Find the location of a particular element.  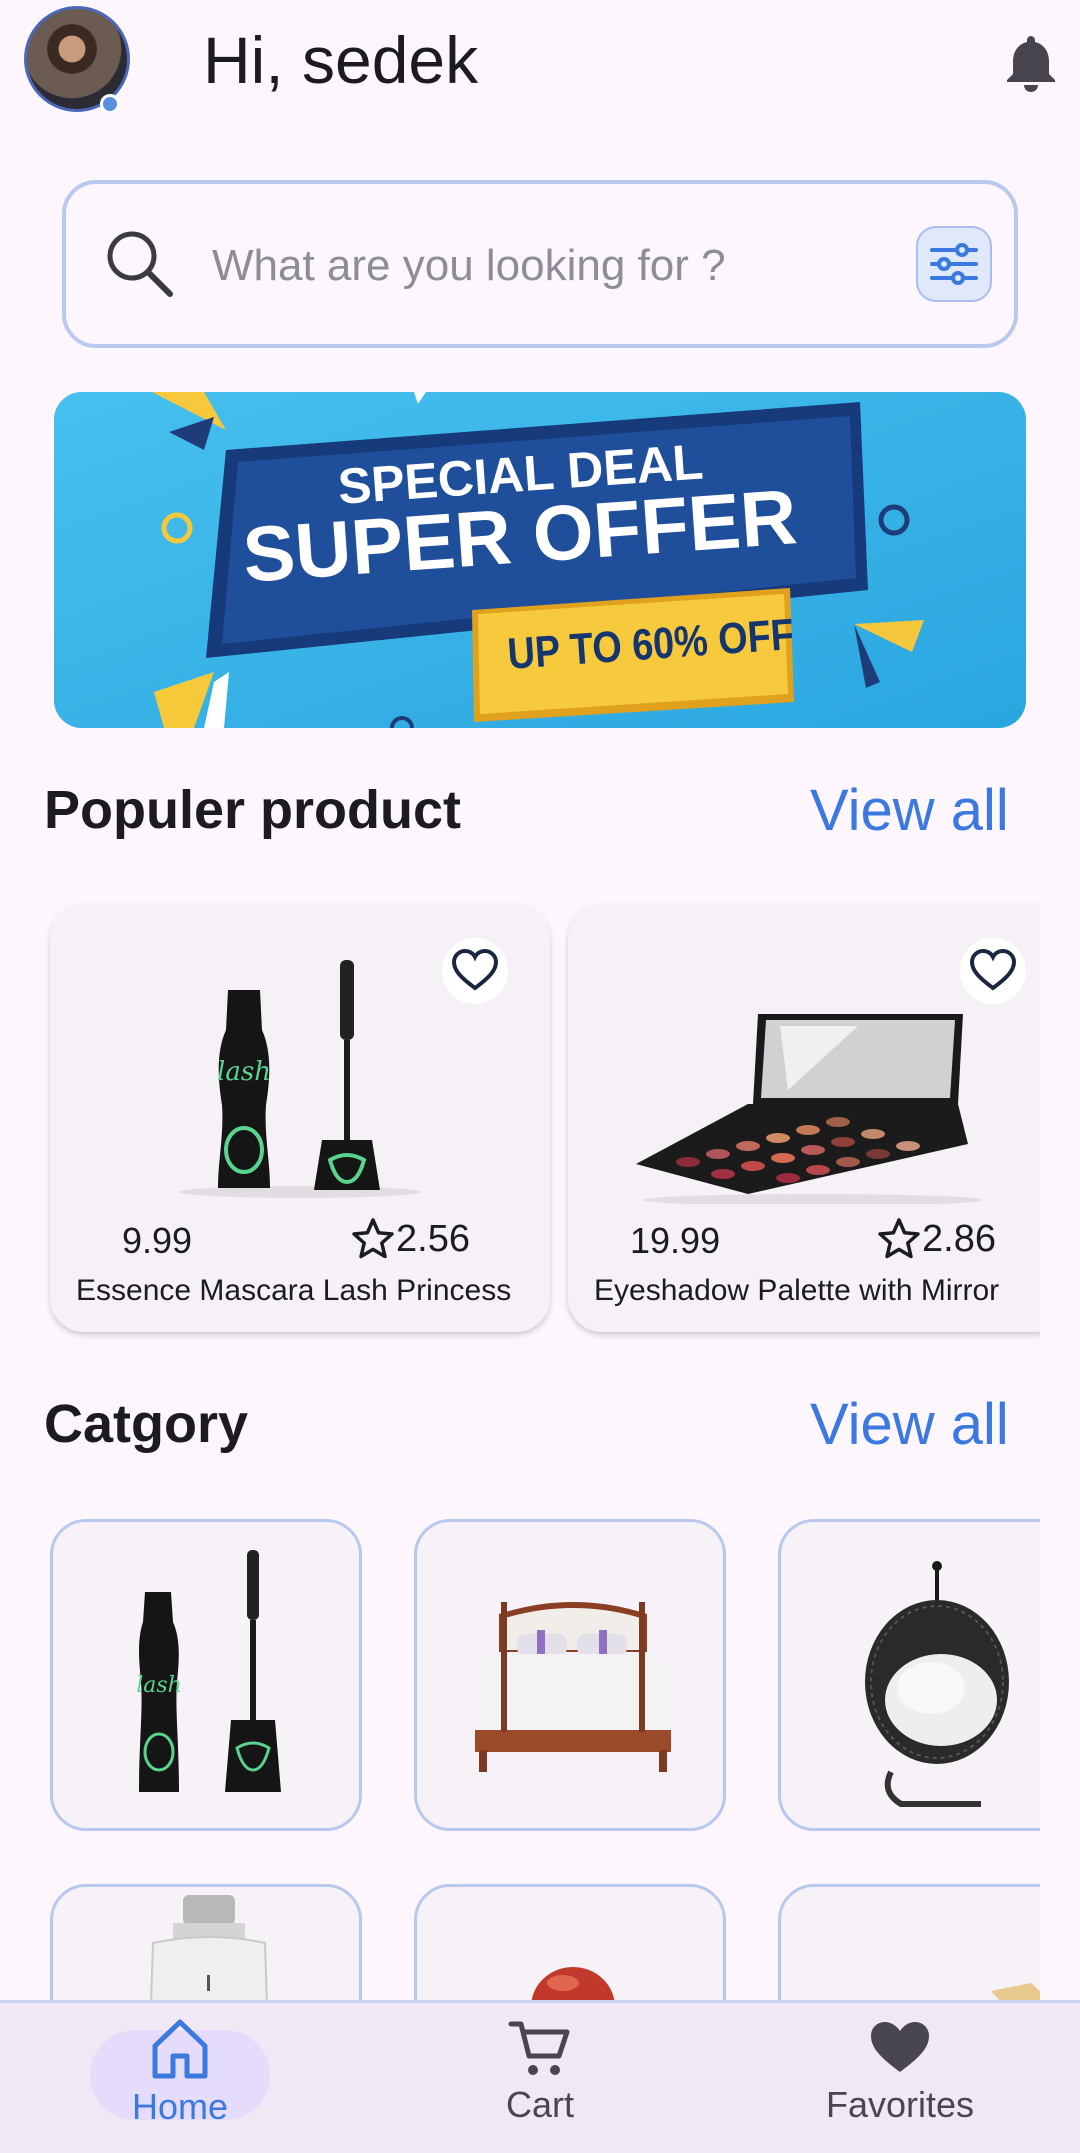

search-input is located at coordinates (552, 266).